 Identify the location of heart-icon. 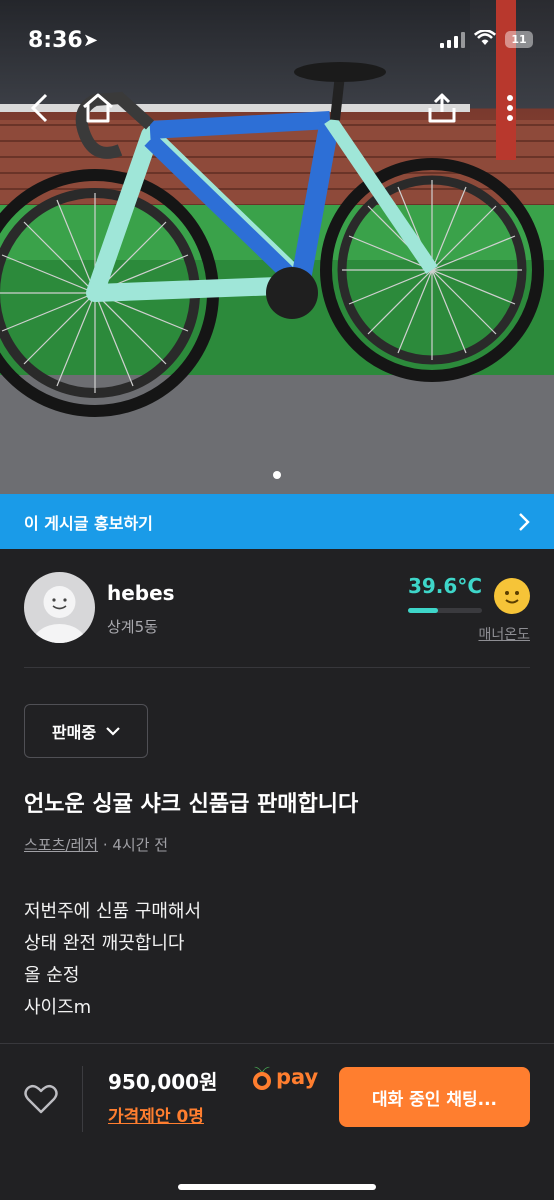
(41, 1099).